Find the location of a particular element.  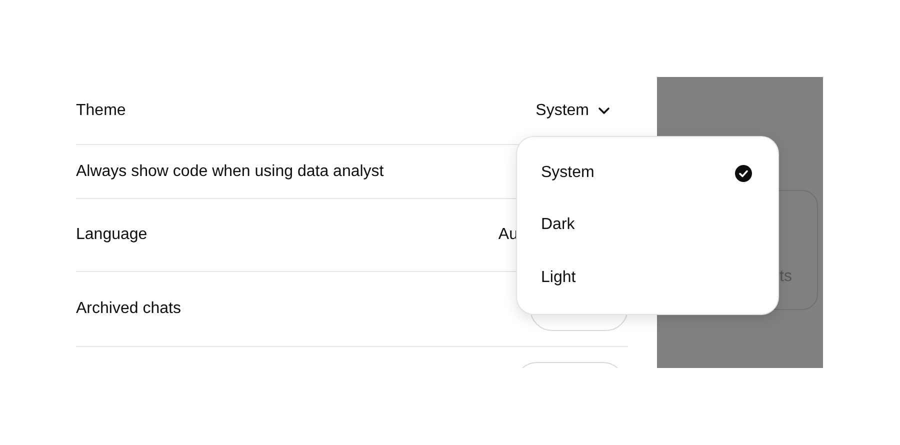

menu-item: System is located at coordinates (647, 173).